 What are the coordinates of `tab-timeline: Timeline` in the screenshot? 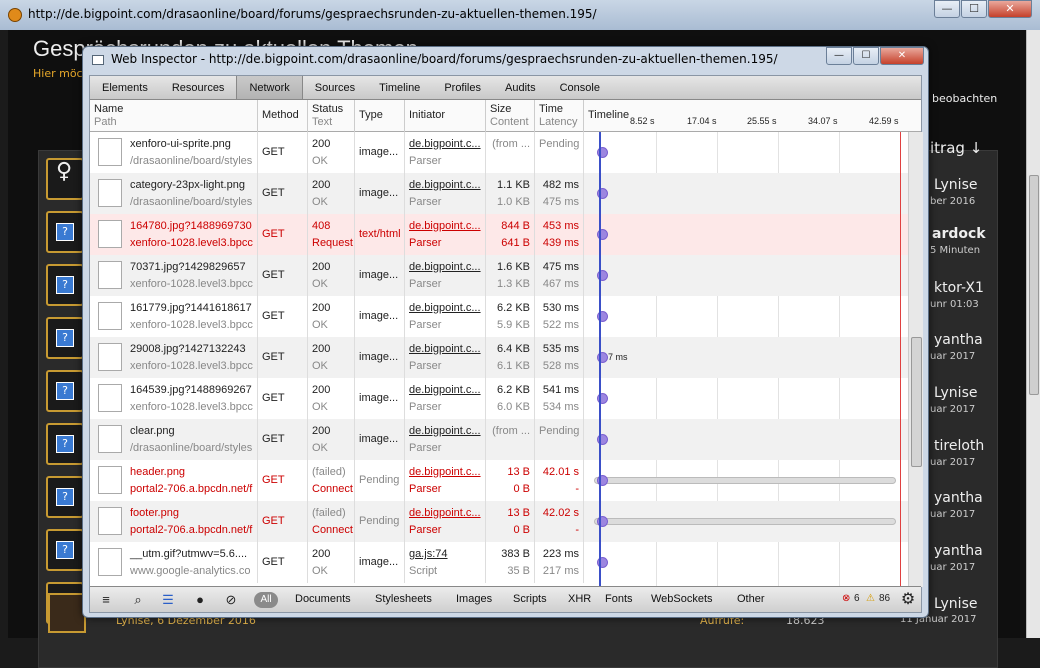 It's located at (399, 87).